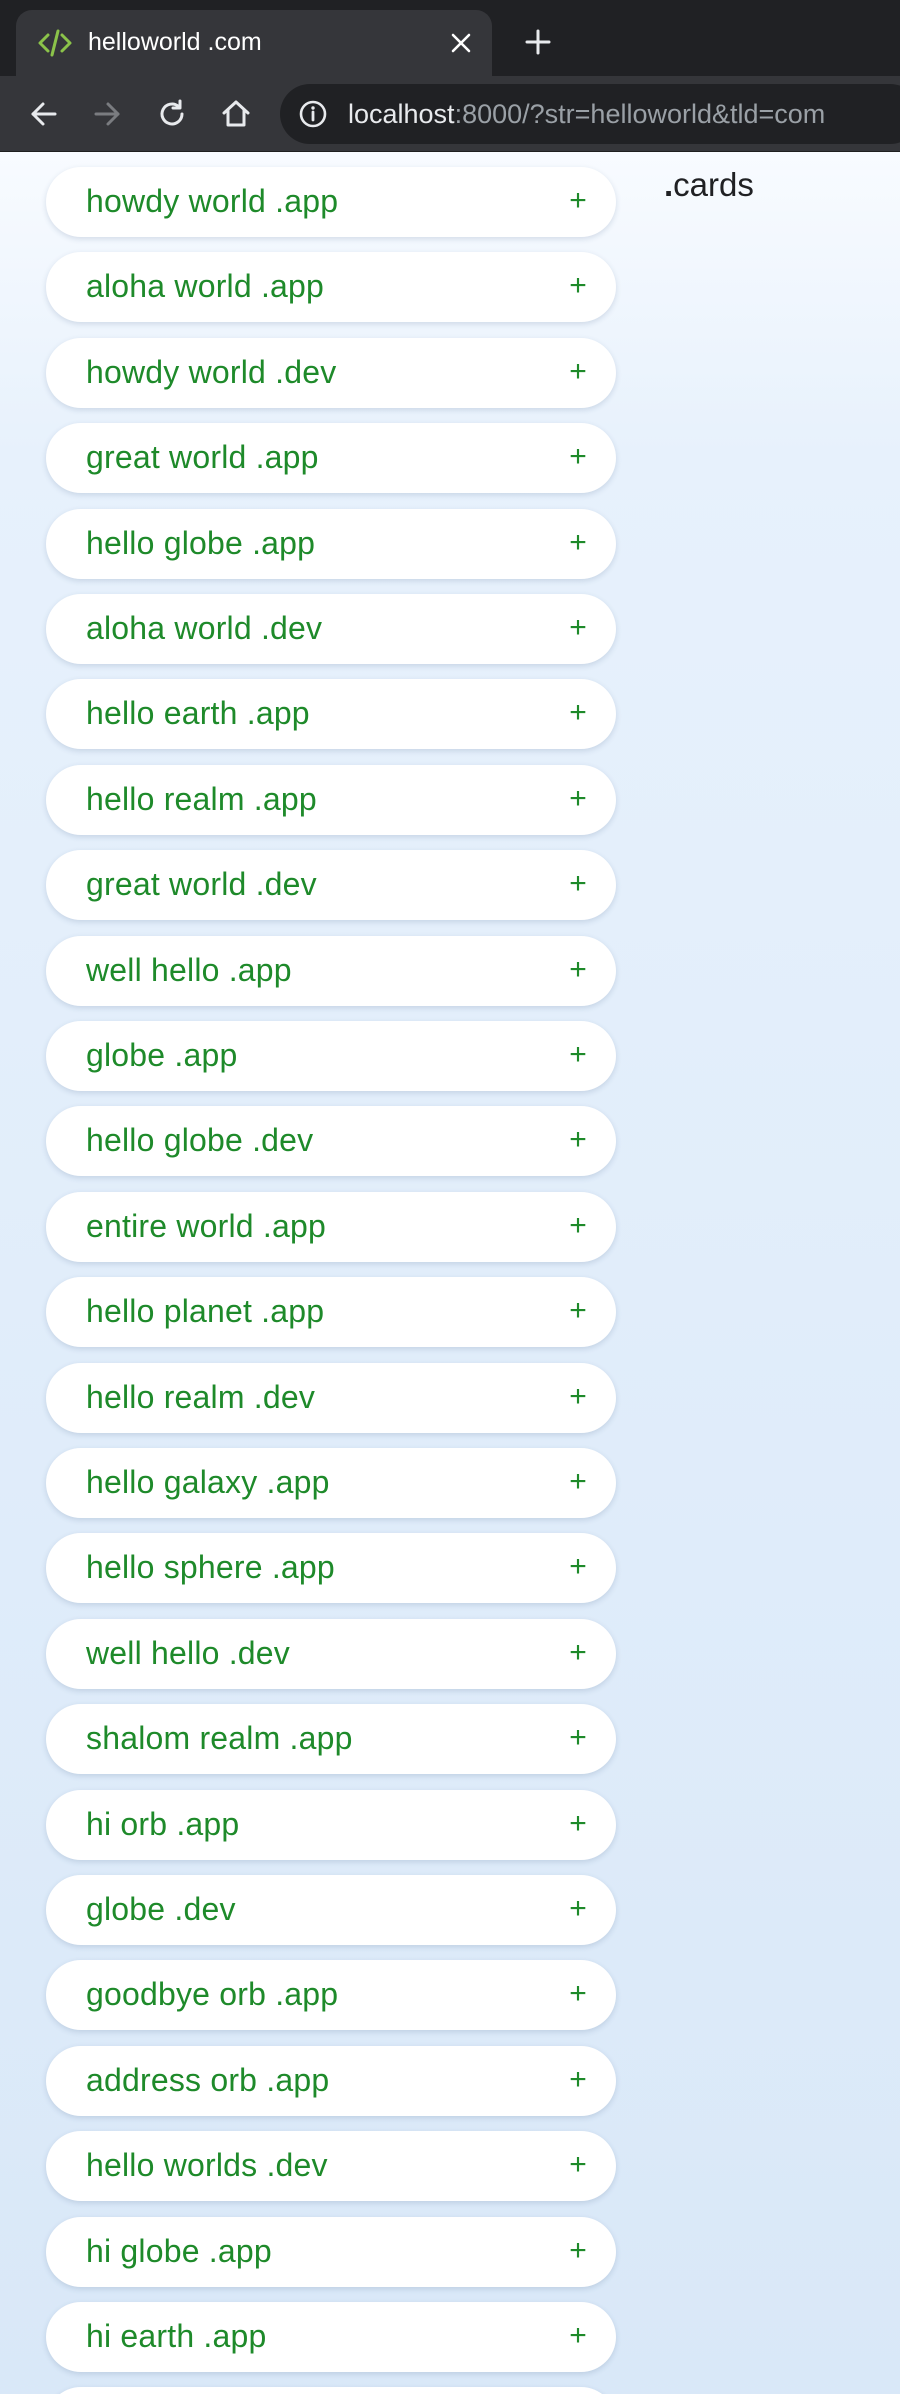  What do you see at coordinates (331, 2252) in the screenshot?
I see `domain-card: hi globe .app +` at bounding box center [331, 2252].